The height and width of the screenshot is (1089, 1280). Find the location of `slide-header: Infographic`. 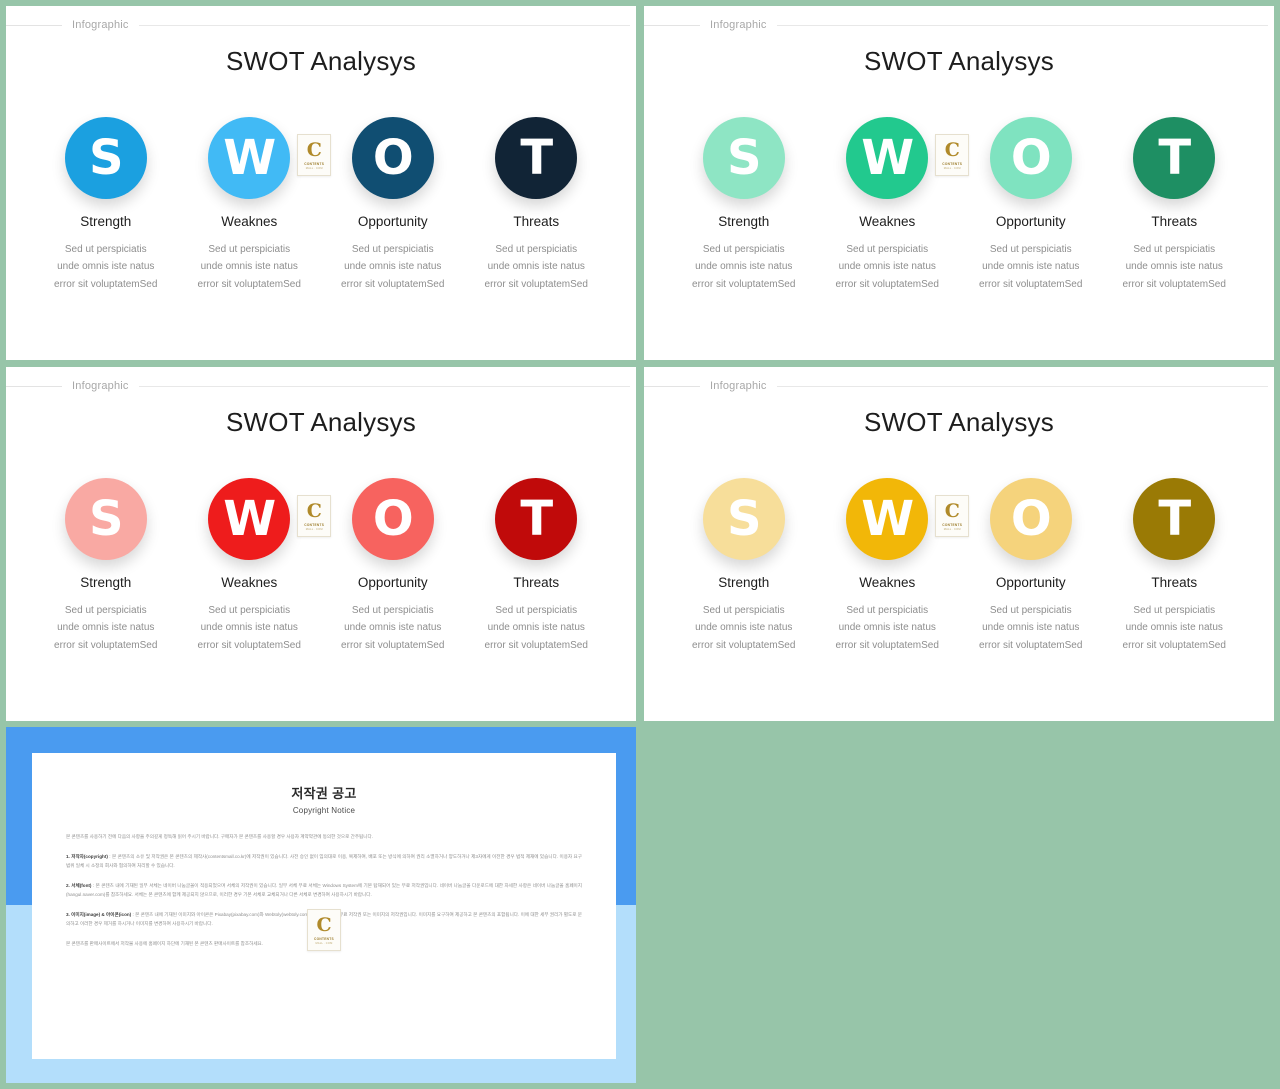

slide-header: Infographic is located at coordinates (321, 25).